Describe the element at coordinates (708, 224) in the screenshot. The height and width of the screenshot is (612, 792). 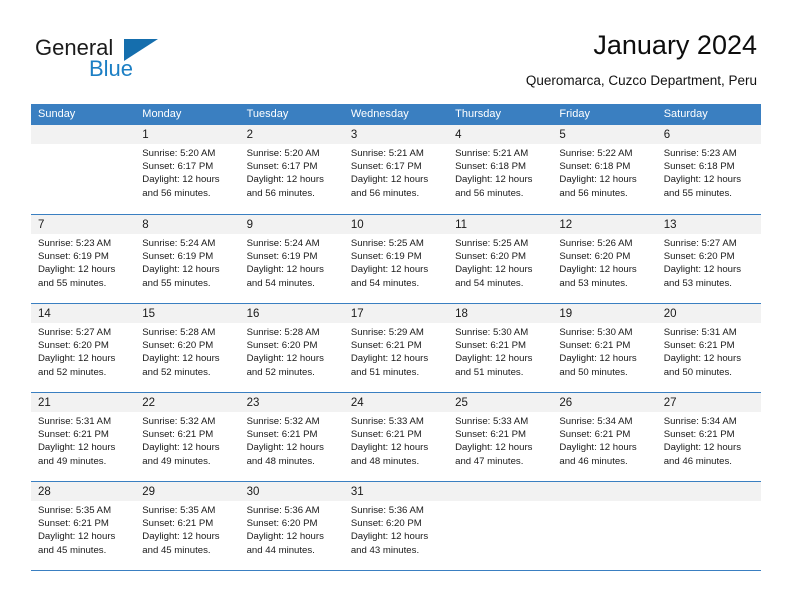
I see `day-number-band: 13` at that location.